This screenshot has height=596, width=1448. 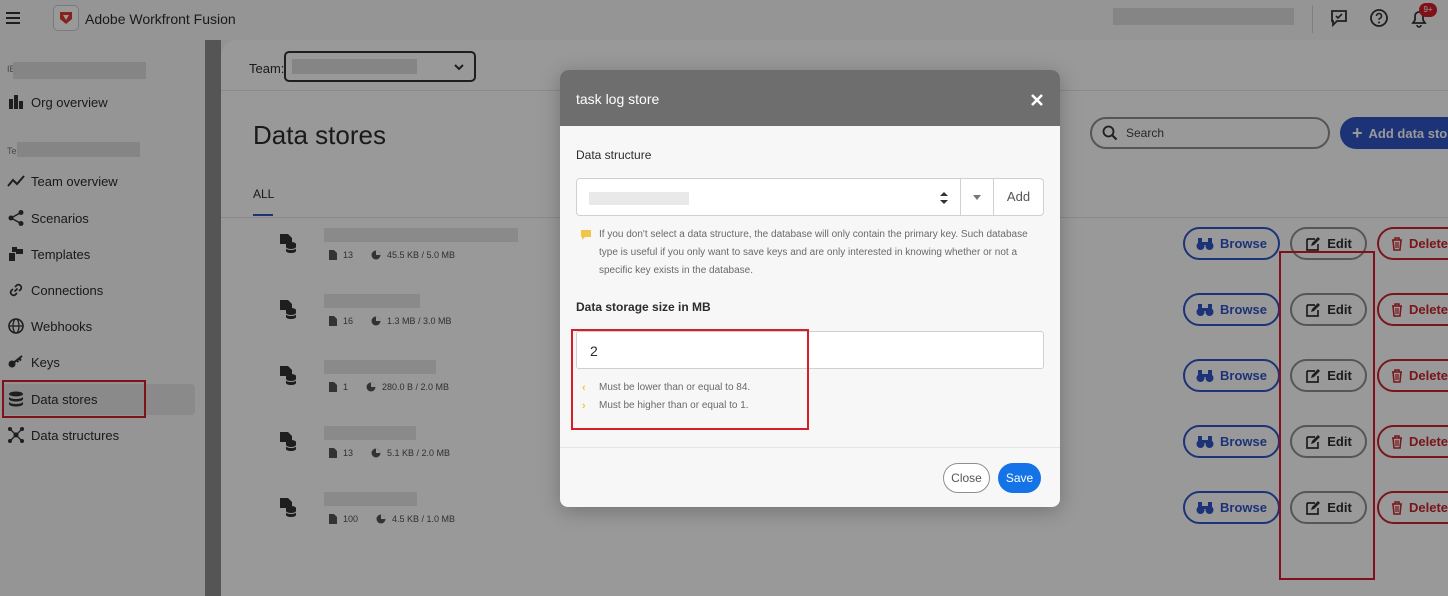 What do you see at coordinates (614, 155) in the screenshot?
I see `data-structure-label: Data structure` at bounding box center [614, 155].